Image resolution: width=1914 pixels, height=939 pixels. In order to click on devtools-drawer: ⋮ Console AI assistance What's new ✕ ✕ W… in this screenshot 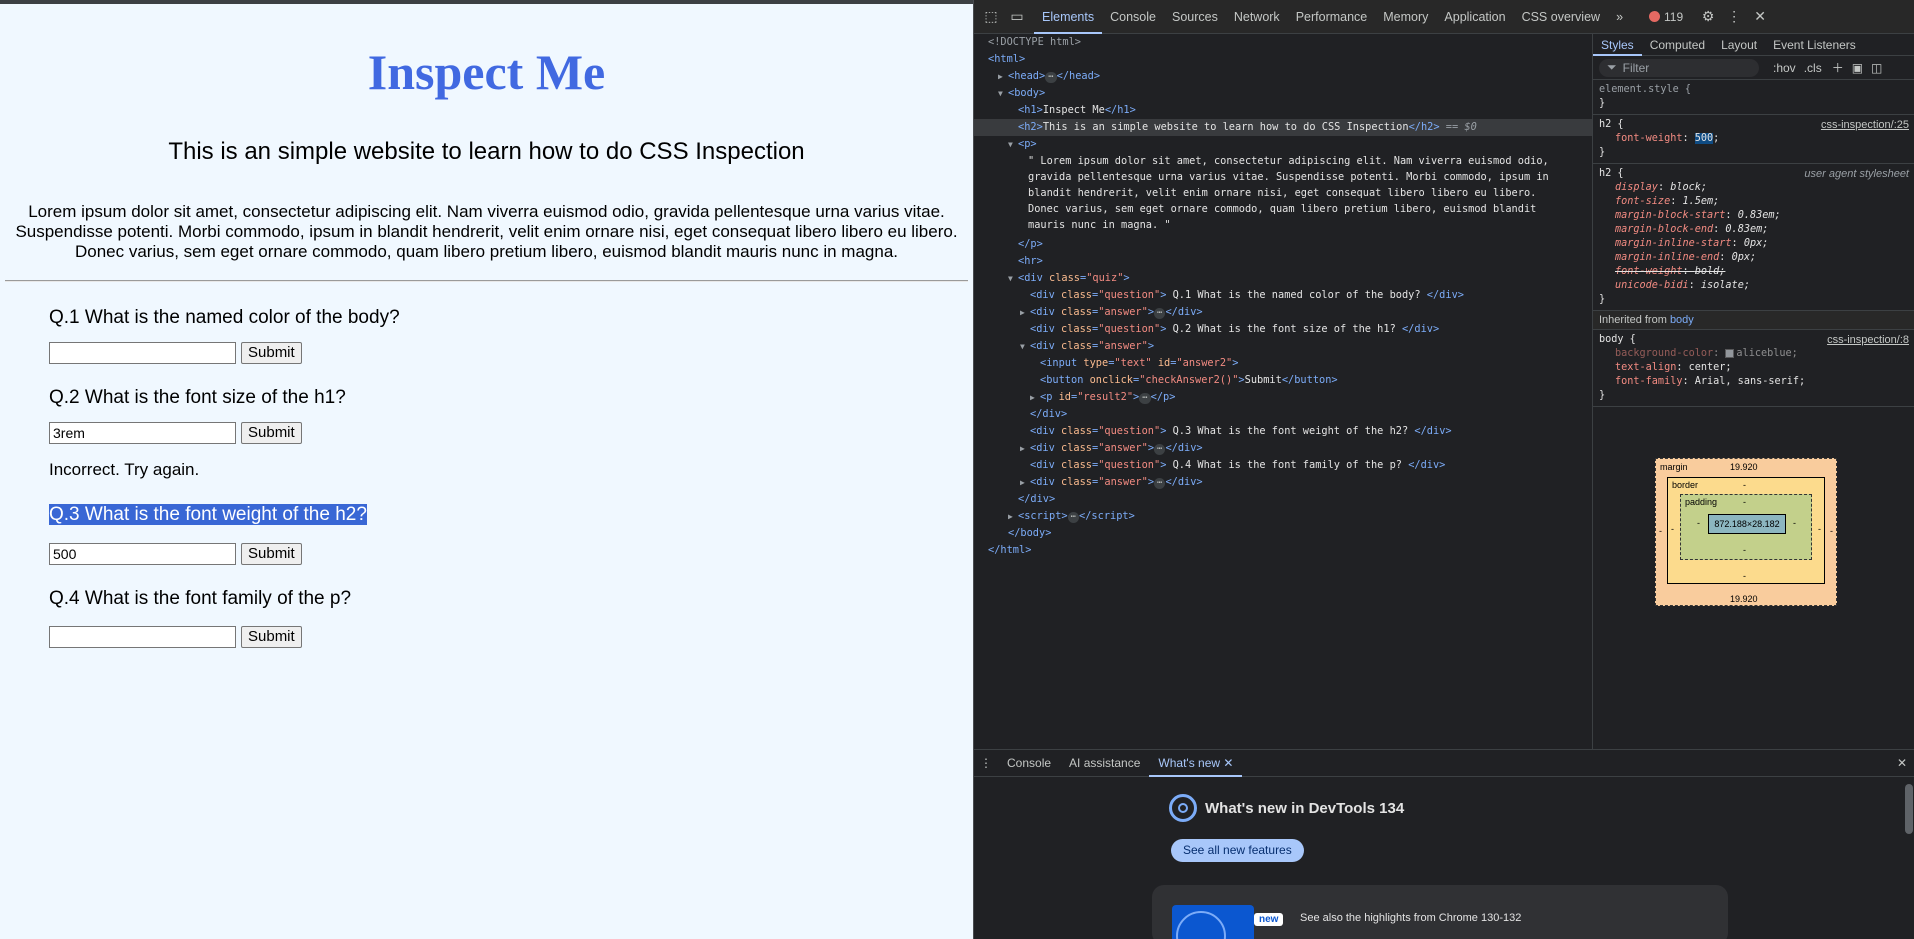, I will do `click(1444, 844)`.